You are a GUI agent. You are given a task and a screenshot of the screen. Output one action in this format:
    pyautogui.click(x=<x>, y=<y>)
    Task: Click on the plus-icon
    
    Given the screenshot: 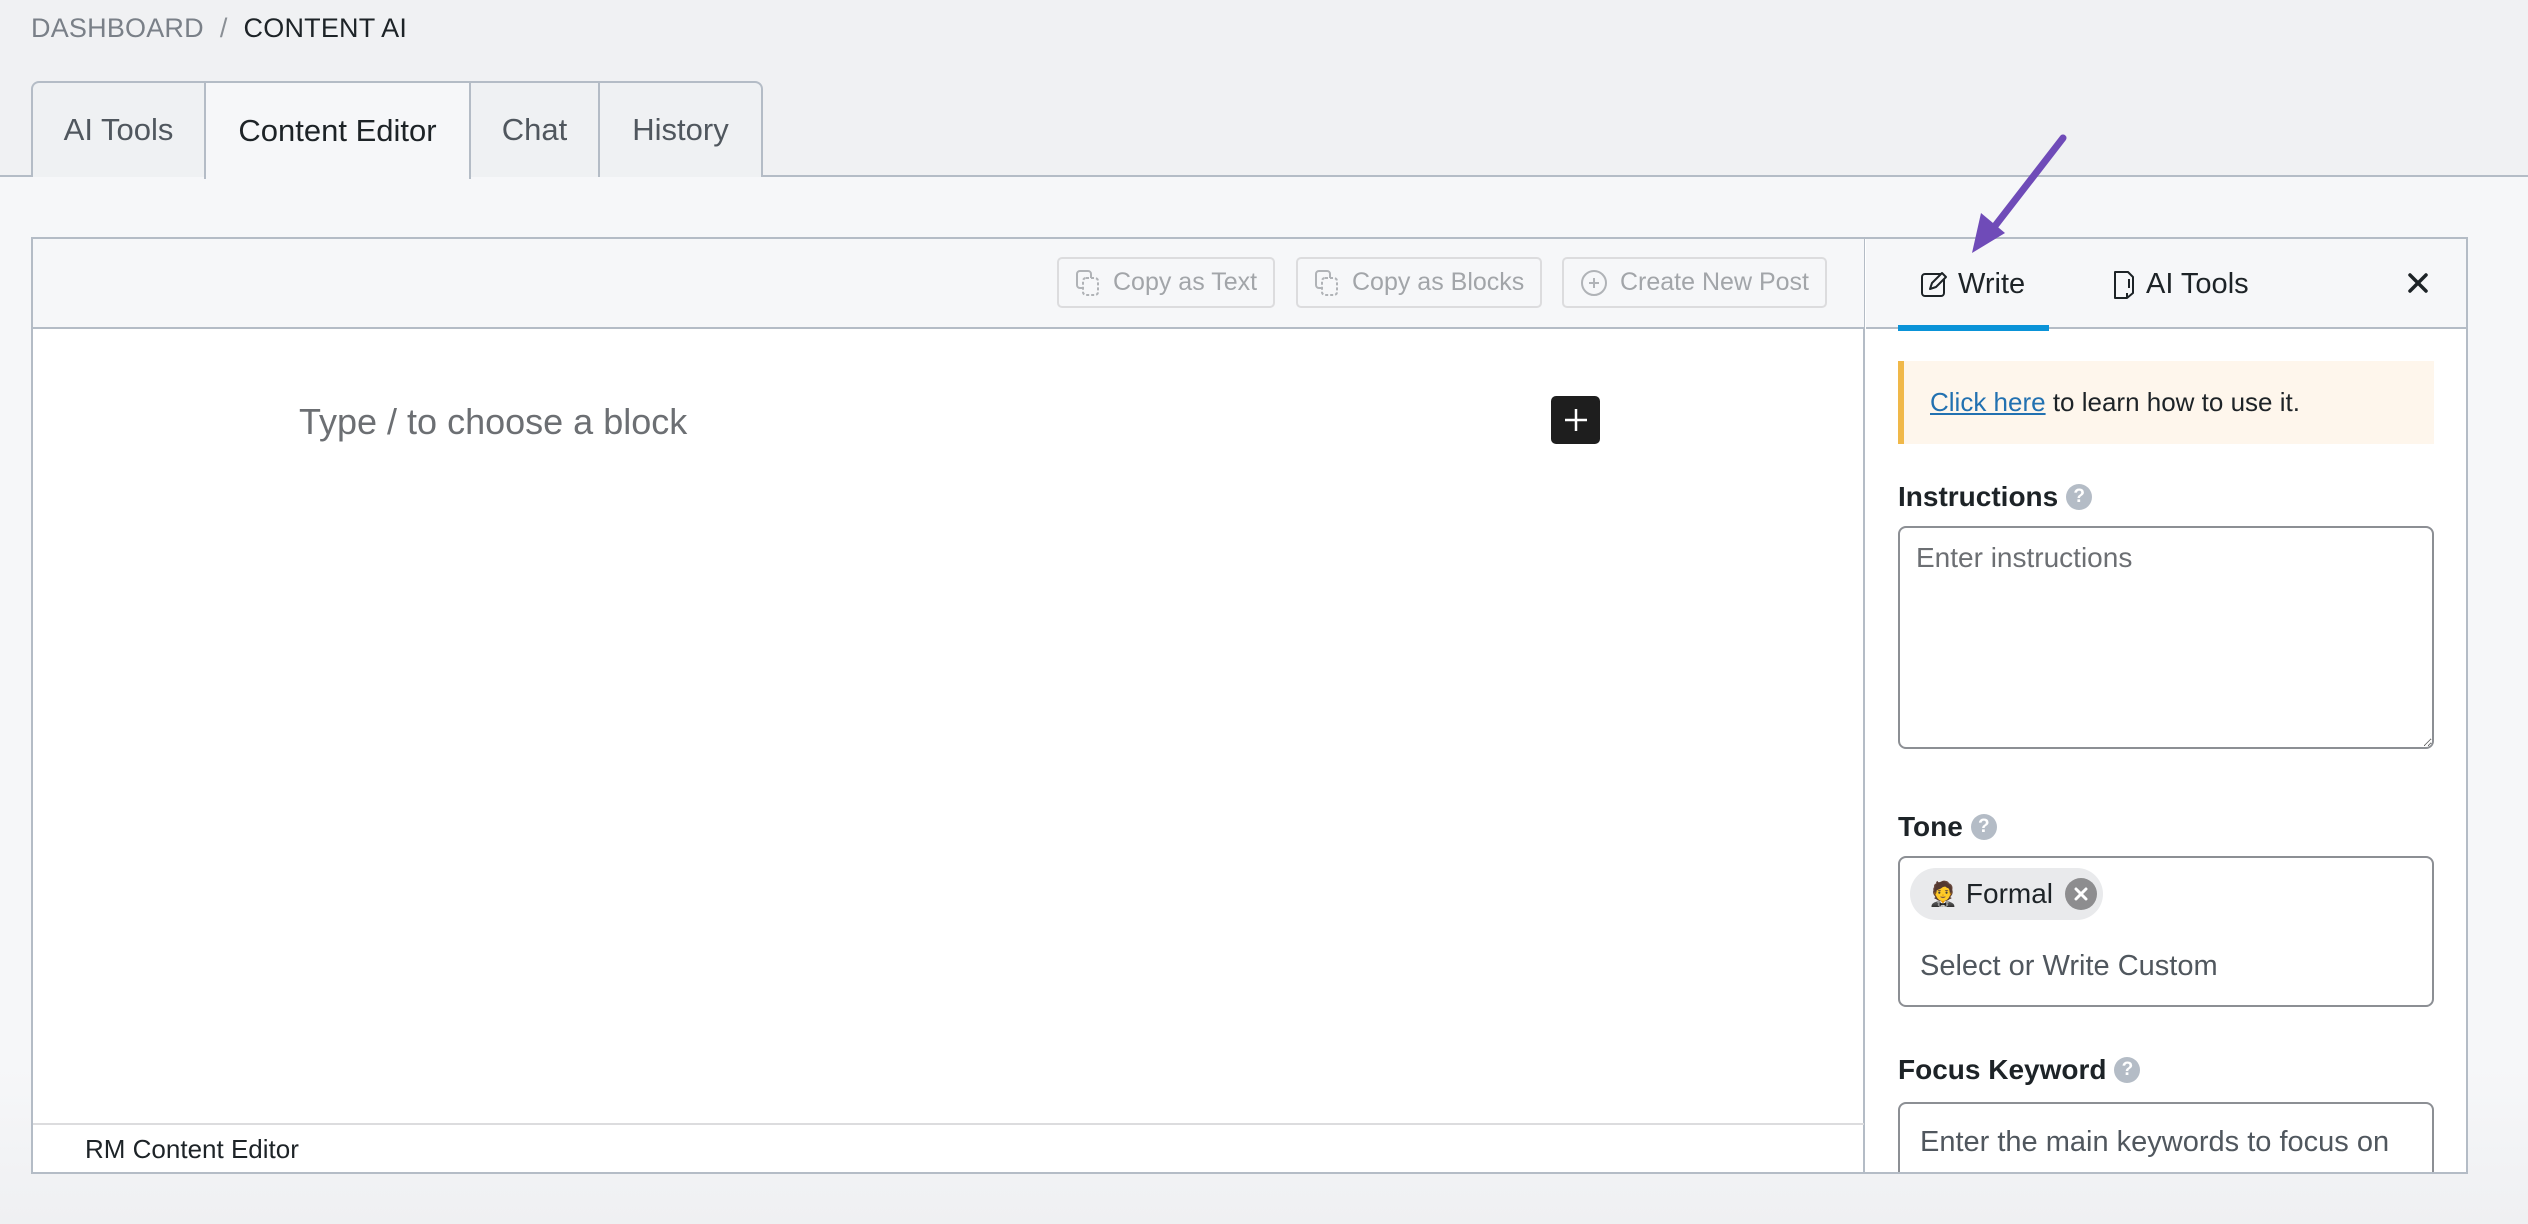 What is the action you would take?
    pyautogui.click(x=1575, y=420)
    